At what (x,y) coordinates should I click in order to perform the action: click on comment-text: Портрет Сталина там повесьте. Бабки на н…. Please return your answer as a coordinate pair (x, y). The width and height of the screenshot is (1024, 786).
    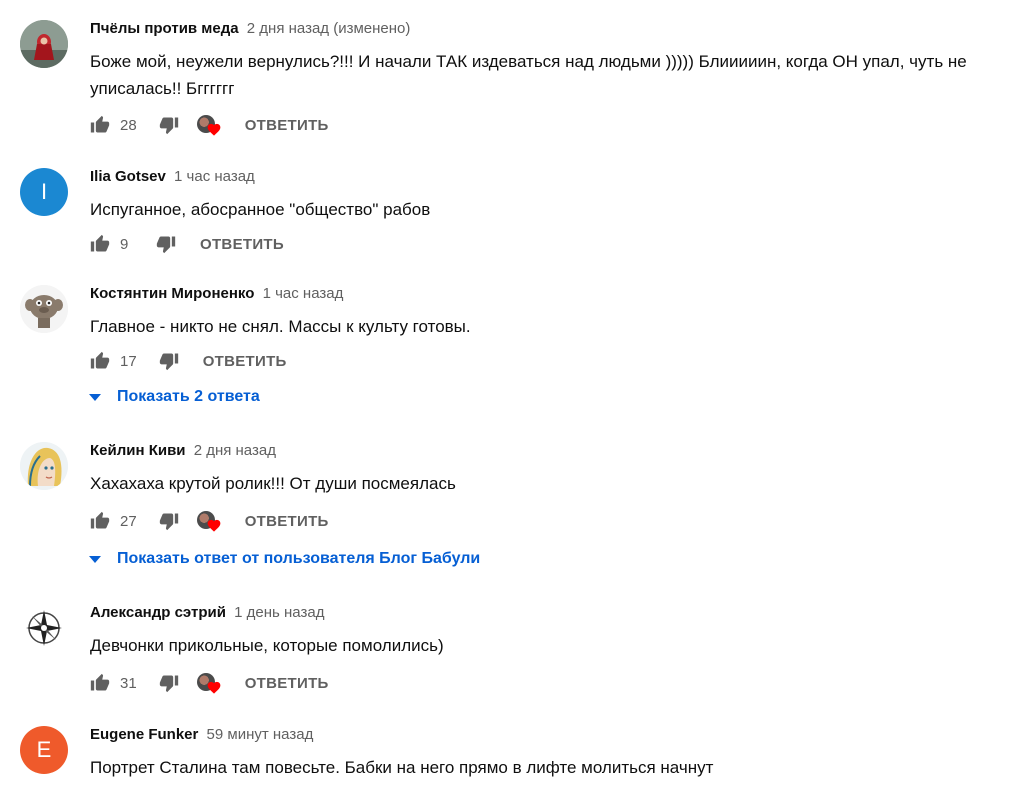
    Looking at the image, I should click on (402, 767).